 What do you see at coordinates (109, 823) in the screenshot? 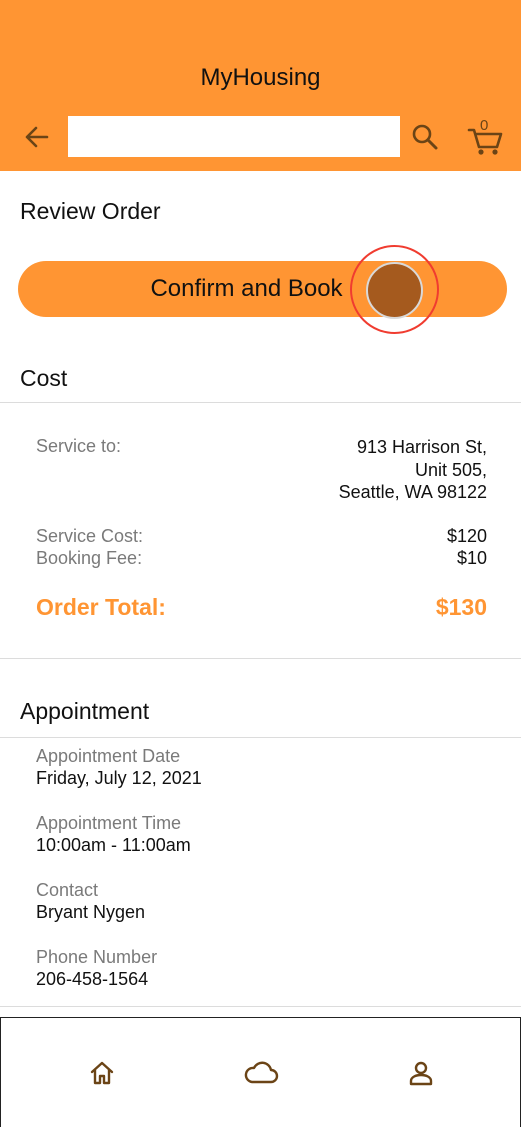
I see `appointment-time-label: Appointment Time` at bounding box center [109, 823].